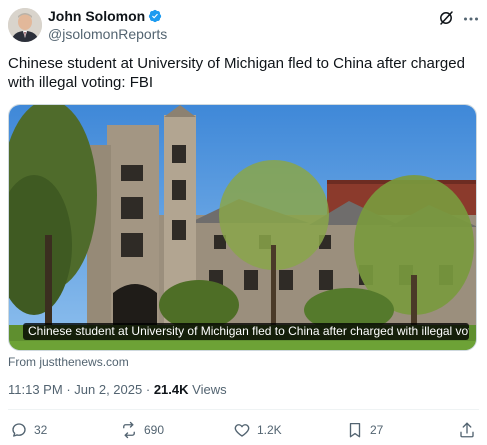 The image size is (487, 445). What do you see at coordinates (28, 430) in the screenshot?
I see `reply-button: 32` at bounding box center [28, 430].